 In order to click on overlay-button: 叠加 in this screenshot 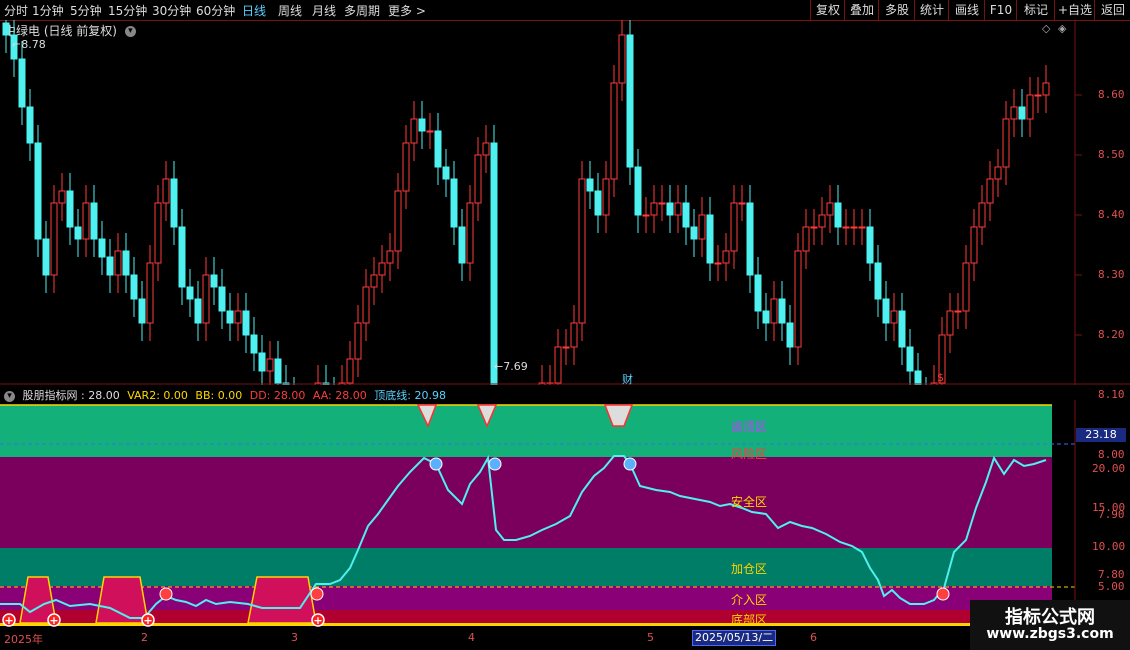, I will do `click(861, 10)`.